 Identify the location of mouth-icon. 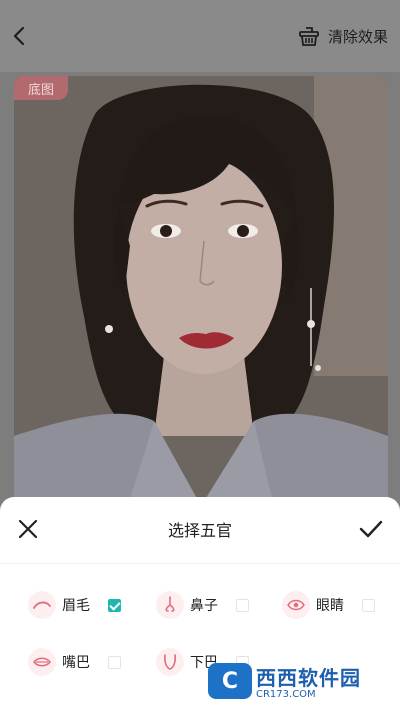
(42, 662).